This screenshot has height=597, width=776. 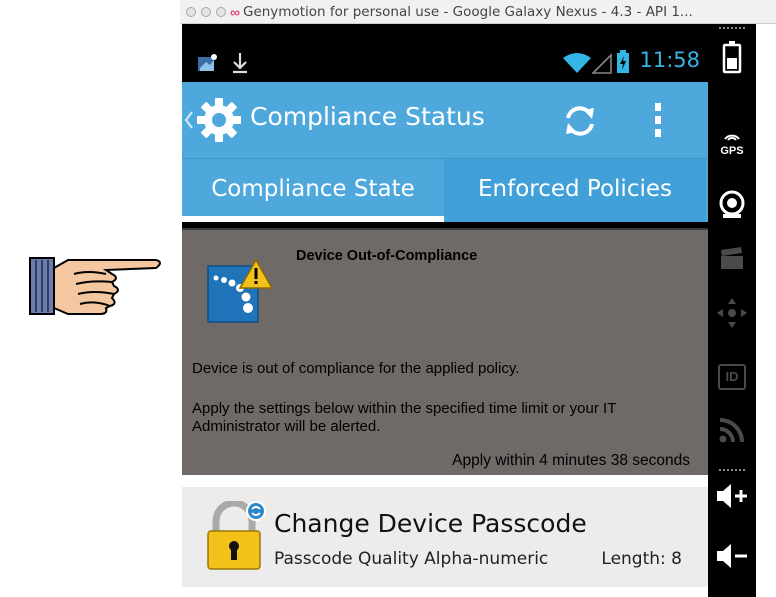 I want to click on cell-signal-icon, so click(x=602, y=63).